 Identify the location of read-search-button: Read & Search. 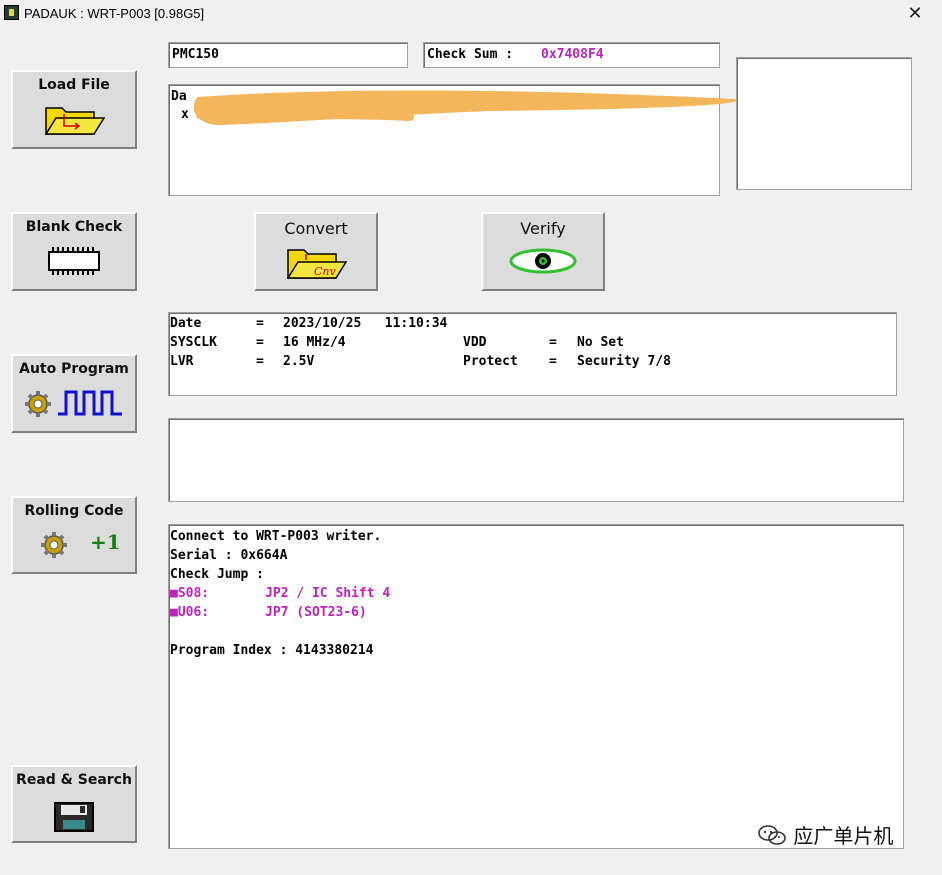
(74, 804).